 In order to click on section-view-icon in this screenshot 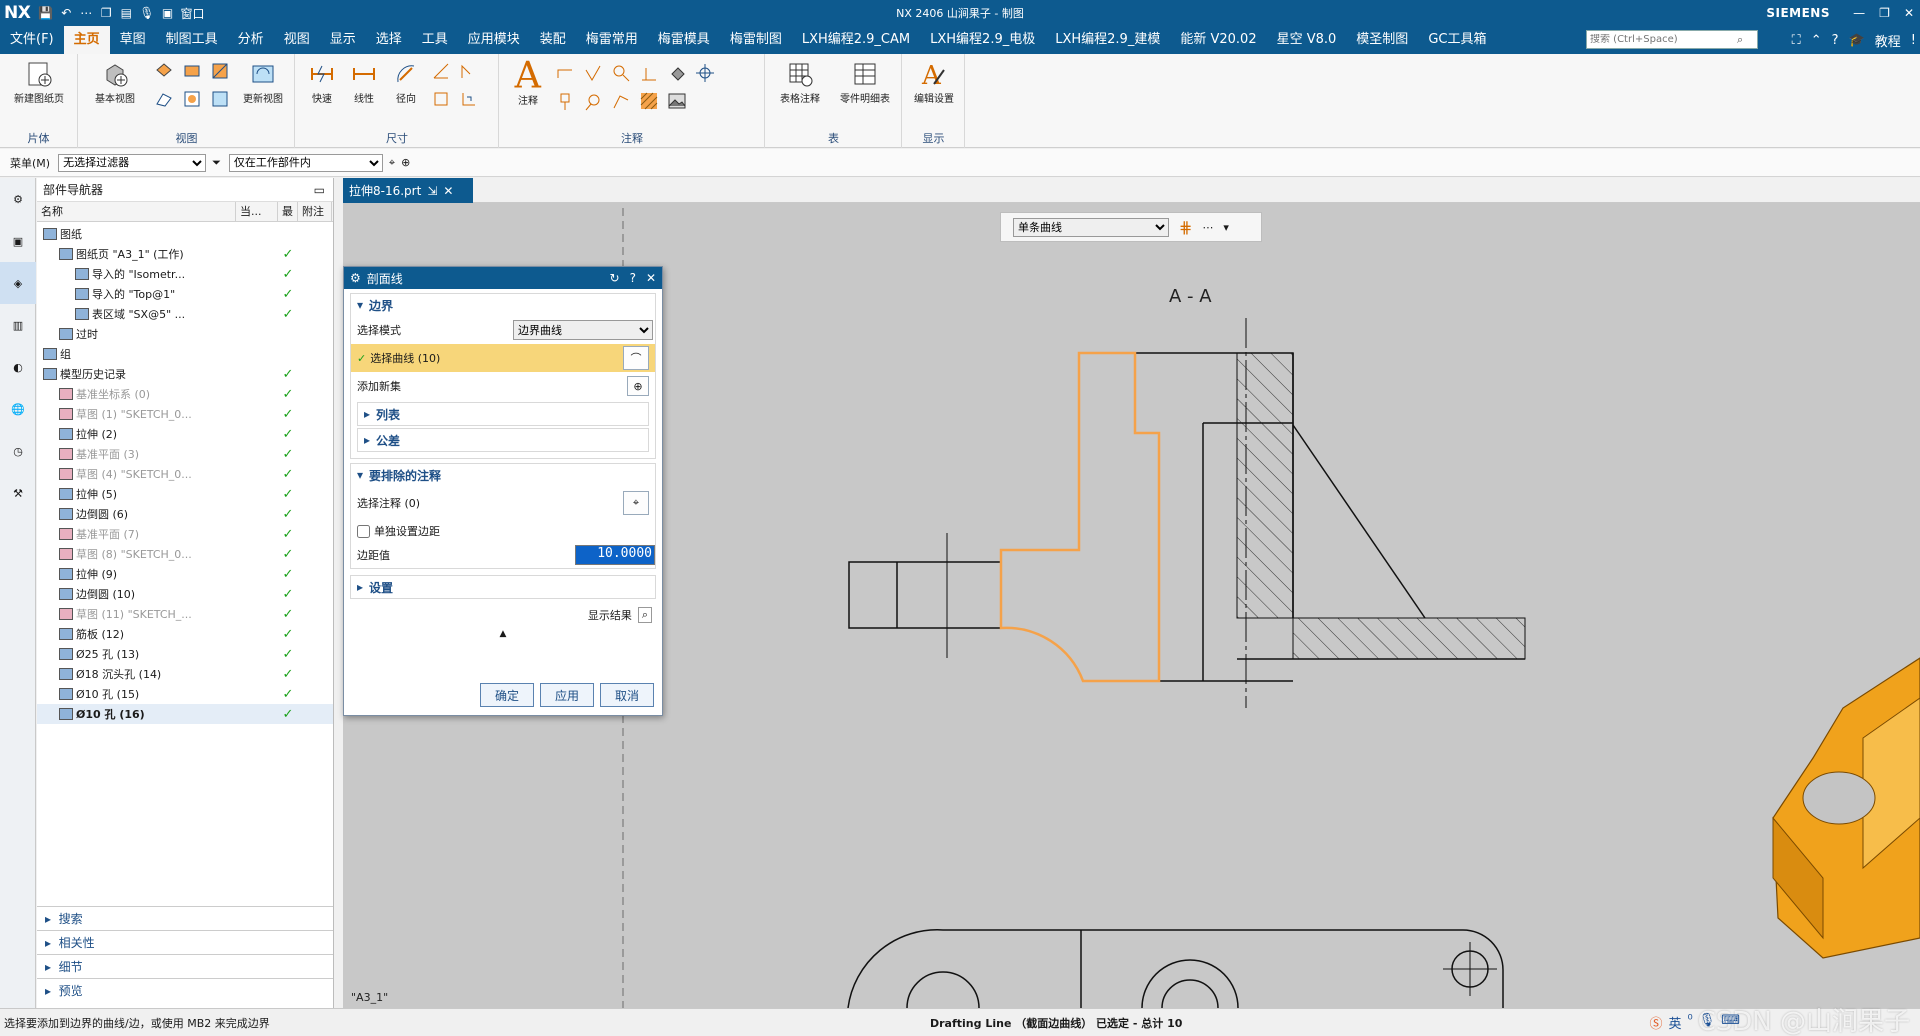, I will do `click(220, 71)`.